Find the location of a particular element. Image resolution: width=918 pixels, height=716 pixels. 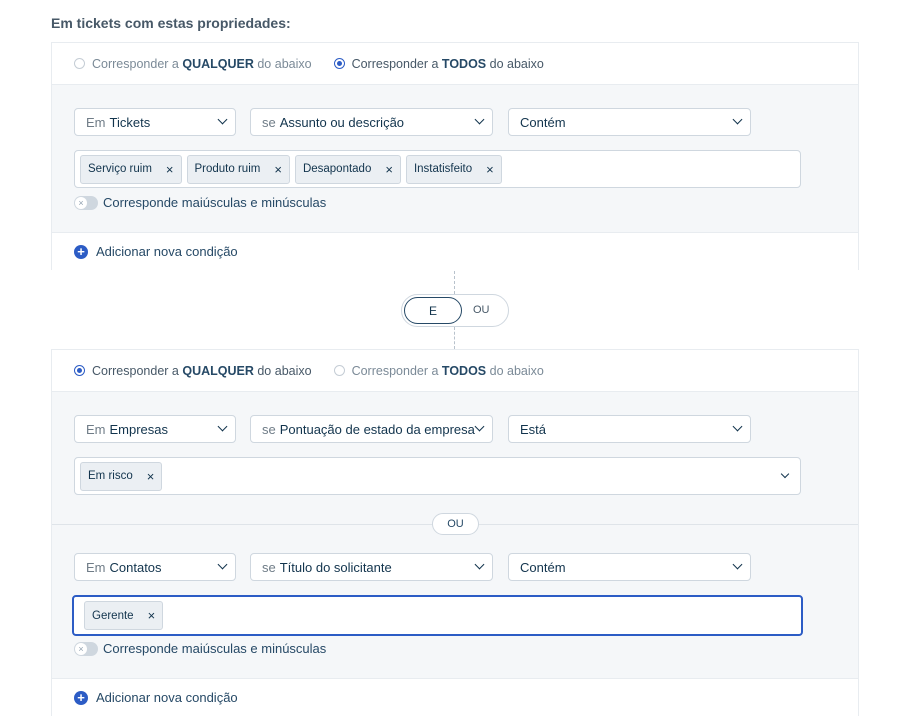

and-option: E is located at coordinates (433, 310).